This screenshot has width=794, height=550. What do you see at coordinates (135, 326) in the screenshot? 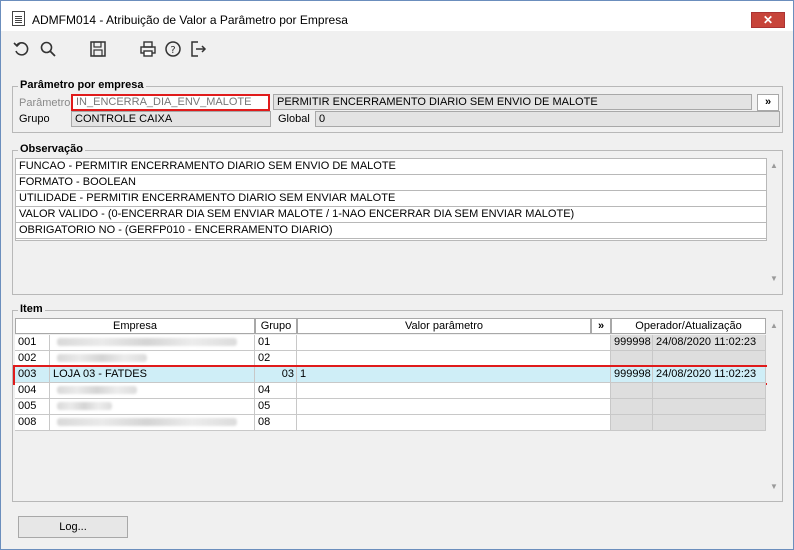
I see `header-empresa: Empresa` at bounding box center [135, 326].